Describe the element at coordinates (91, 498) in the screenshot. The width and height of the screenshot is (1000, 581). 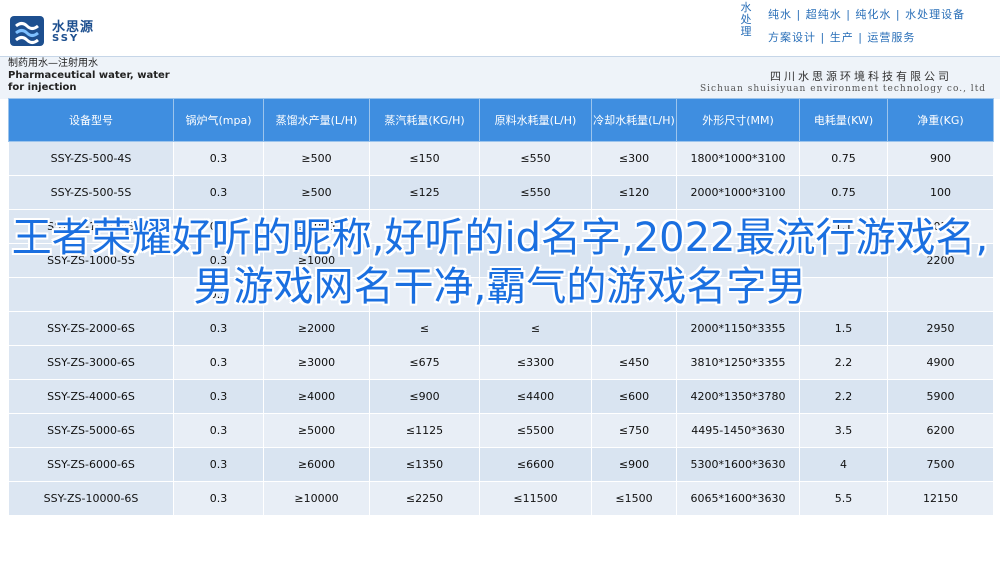
I see `model-cell: SSY-ZS-10000-6S` at that location.